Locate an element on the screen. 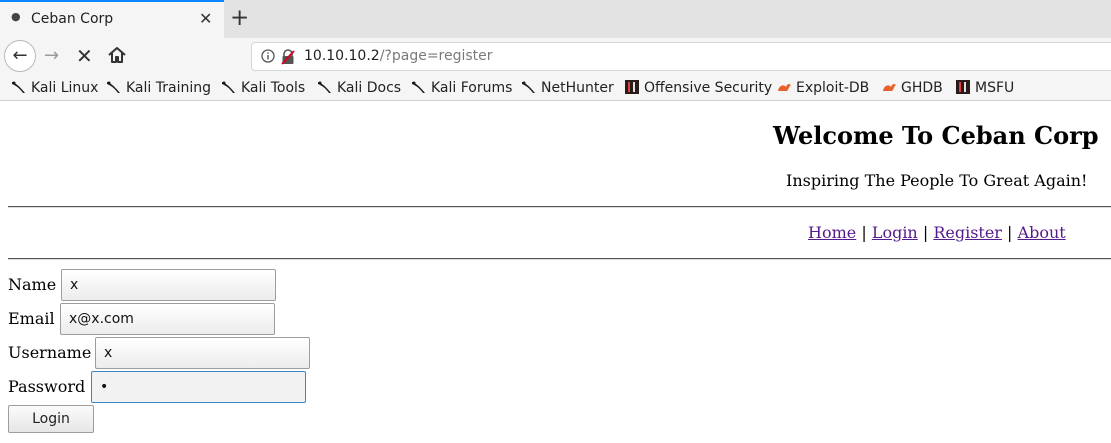 This screenshot has width=1111, height=443. bookmark-offensive-security: Offensive Security is located at coordinates (698, 87).